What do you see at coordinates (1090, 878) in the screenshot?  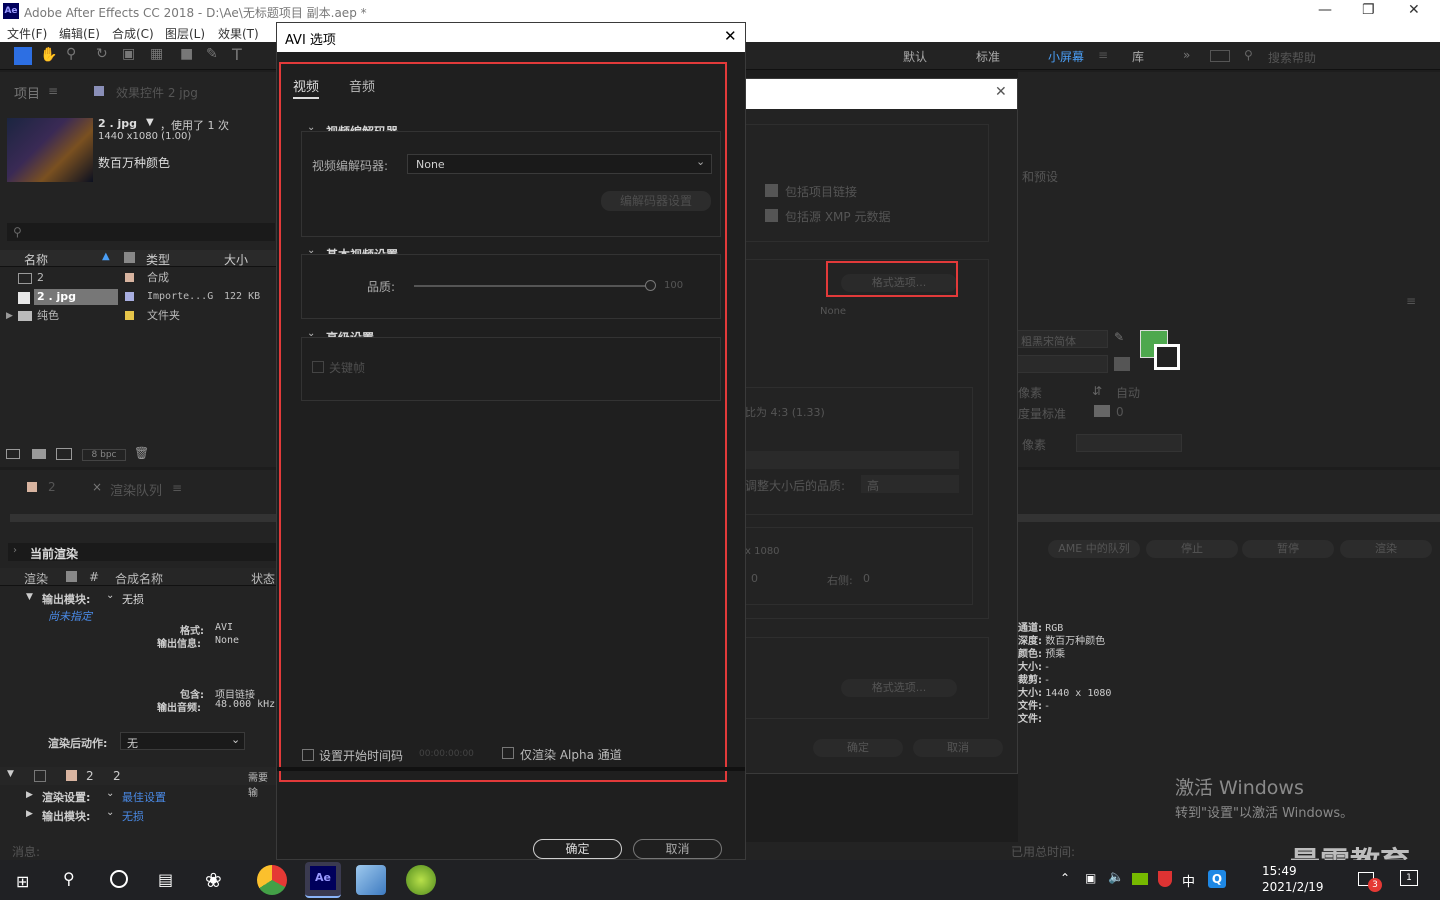 I see `network-icon: ▣` at bounding box center [1090, 878].